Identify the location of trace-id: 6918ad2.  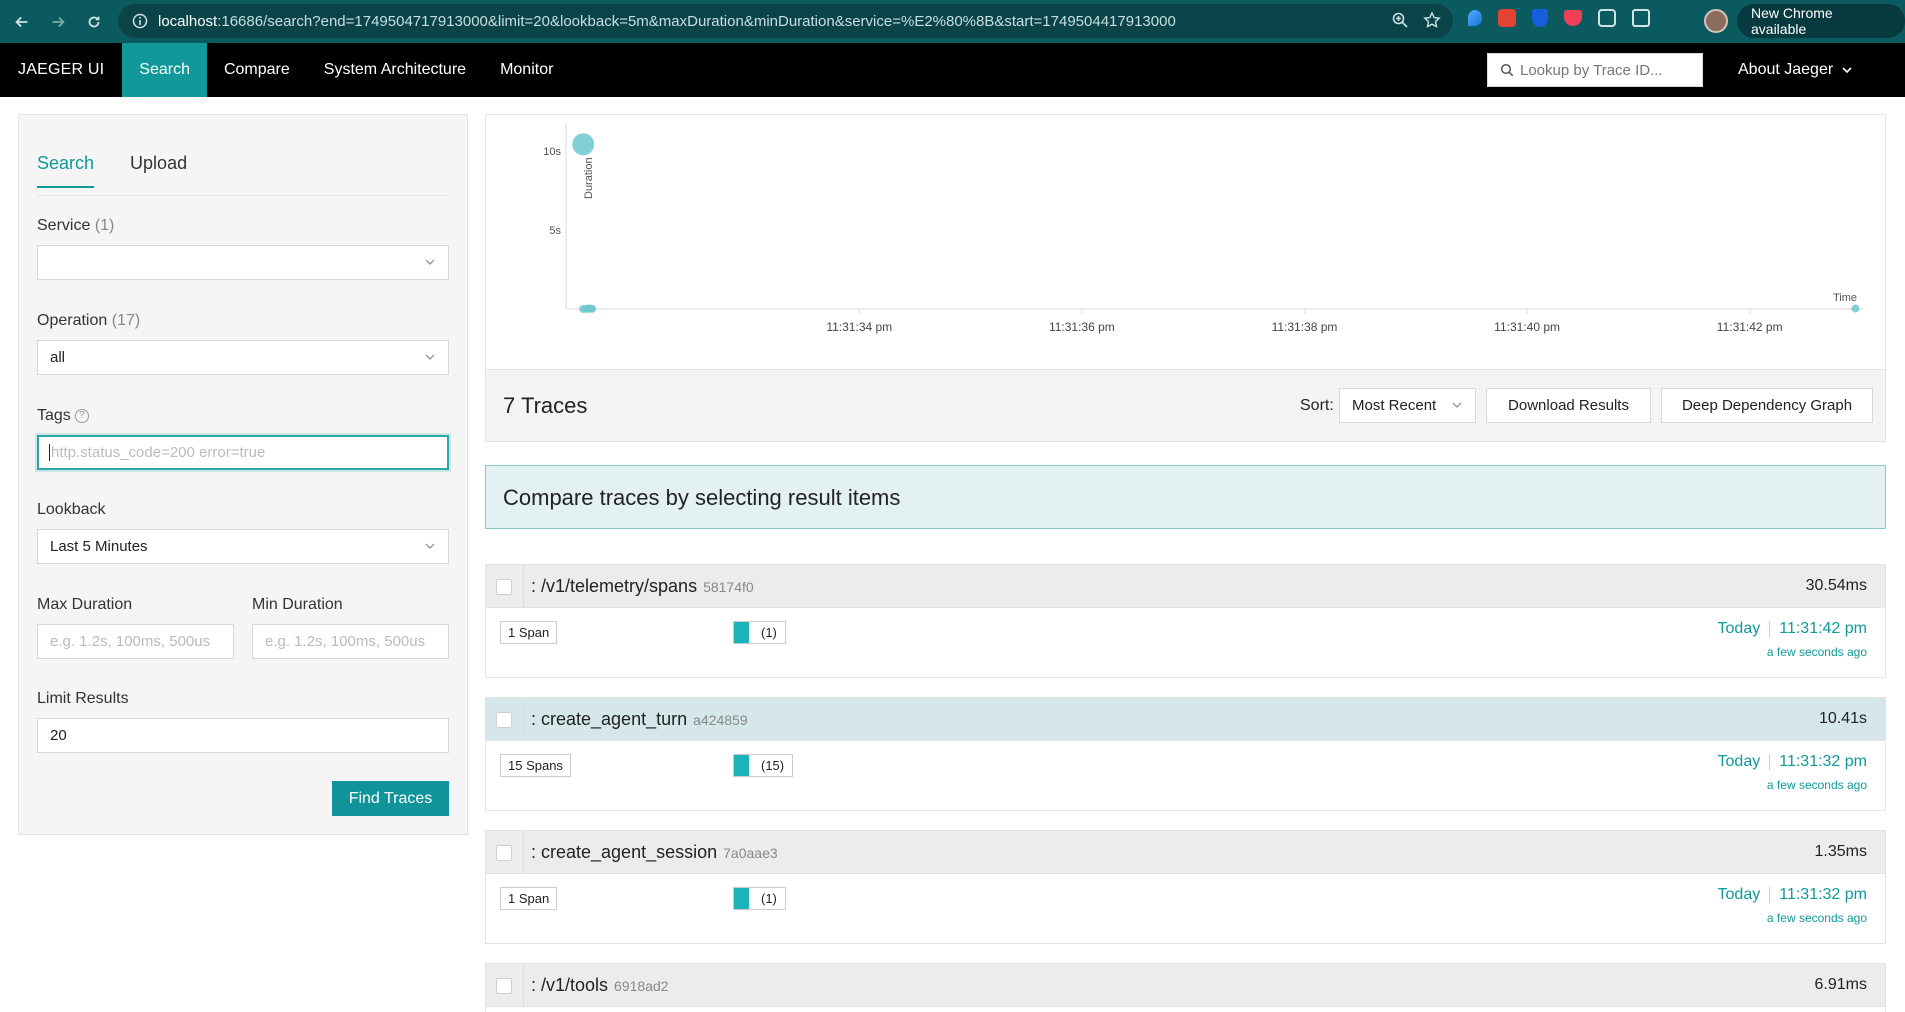
(641, 986).